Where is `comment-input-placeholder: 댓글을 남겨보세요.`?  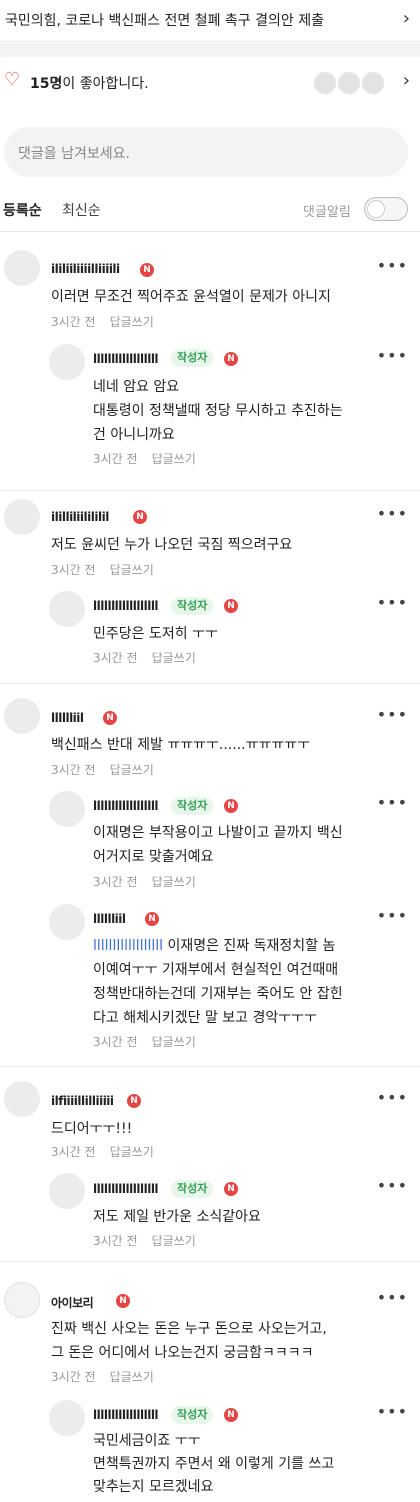 comment-input-placeholder: 댓글을 남겨보세요. is located at coordinates (74, 154).